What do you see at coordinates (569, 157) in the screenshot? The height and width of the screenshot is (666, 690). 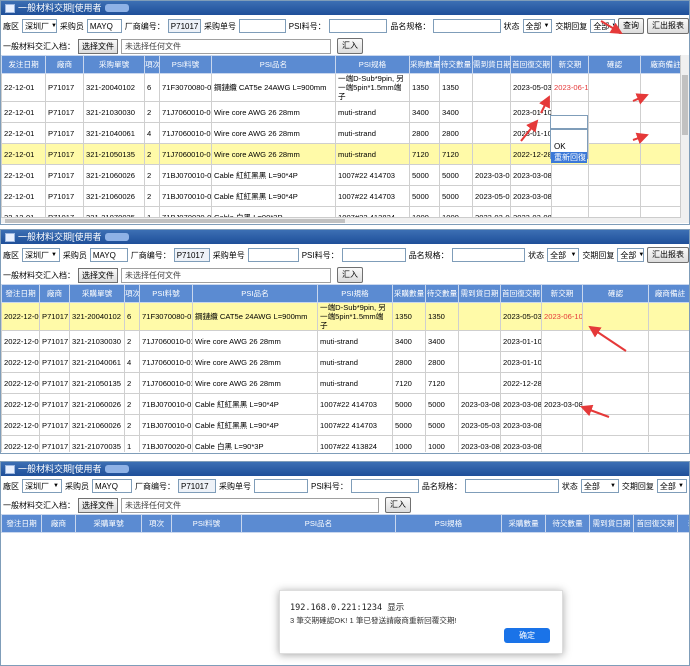 I see `option-re-reply: 重新回復` at bounding box center [569, 157].